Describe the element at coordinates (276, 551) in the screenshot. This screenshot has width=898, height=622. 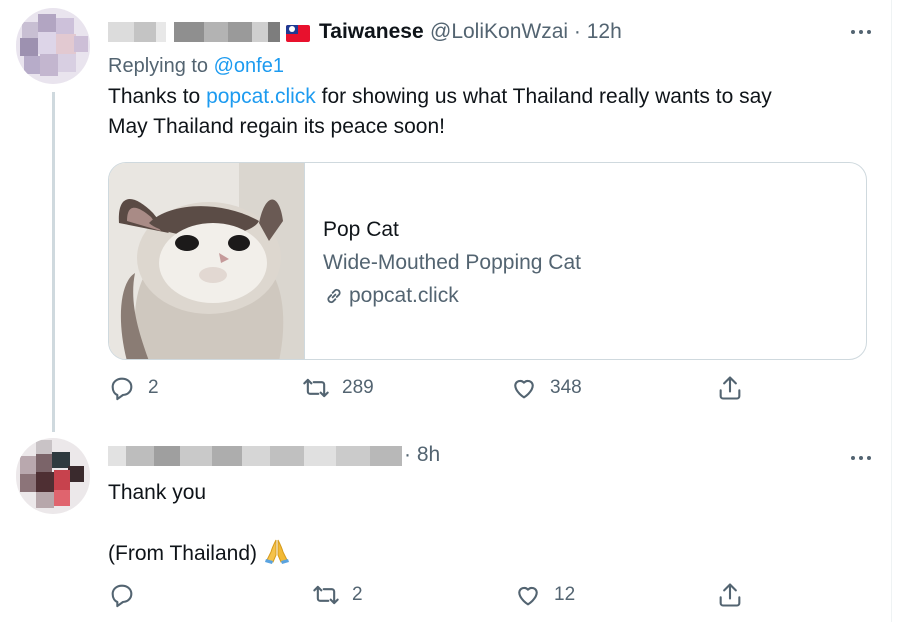
I see `folded-hands-icon` at that location.